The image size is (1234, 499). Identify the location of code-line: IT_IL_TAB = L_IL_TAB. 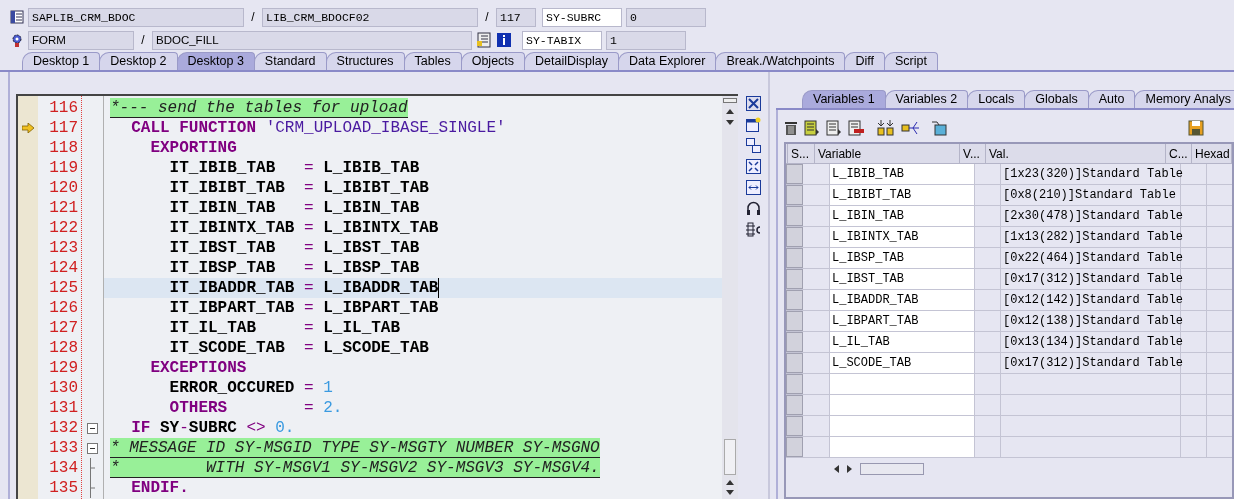
(284, 328).